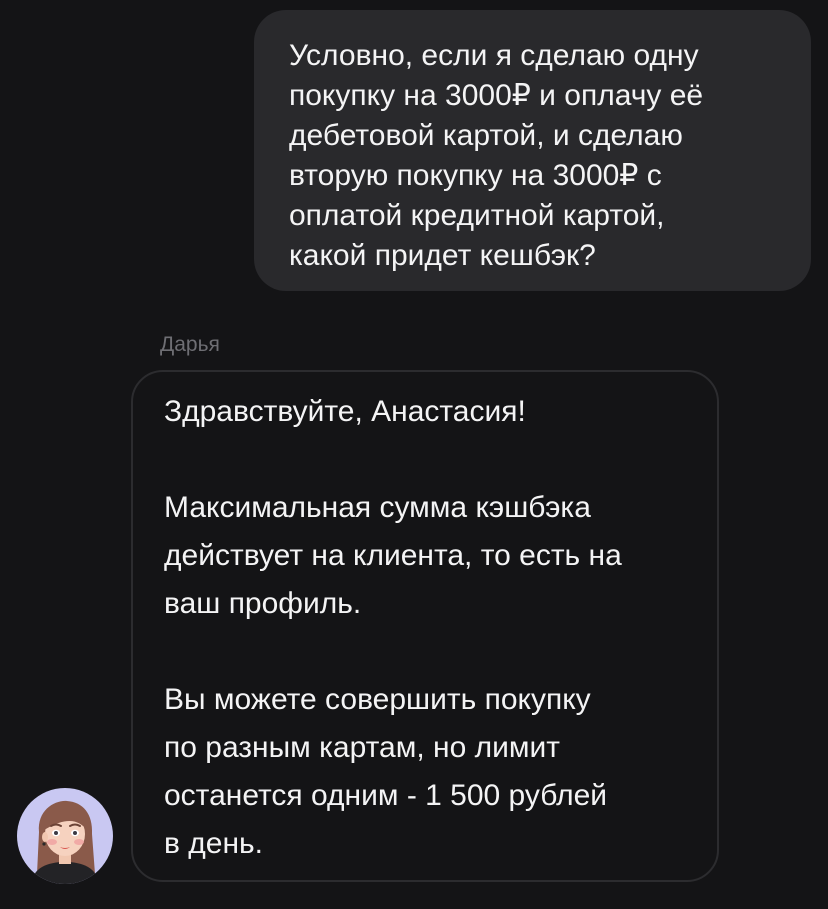  I want to click on agent-message-line: останется одним - 1 500 рублей, so click(386, 795).